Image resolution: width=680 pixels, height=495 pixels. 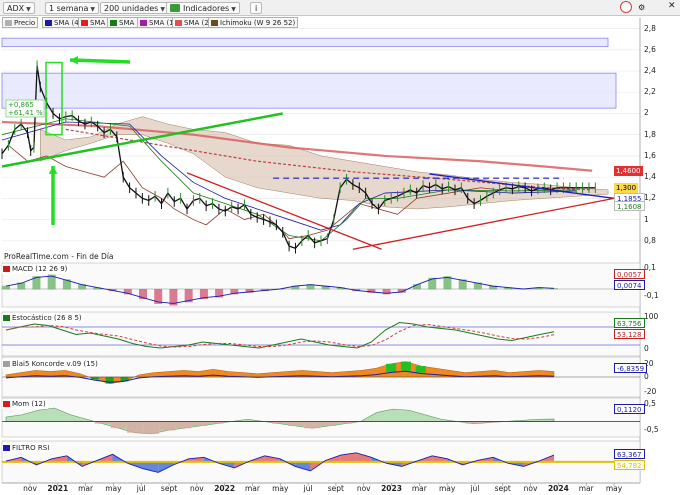 I want to click on y-axis-tick: 2, so click(x=646, y=113).